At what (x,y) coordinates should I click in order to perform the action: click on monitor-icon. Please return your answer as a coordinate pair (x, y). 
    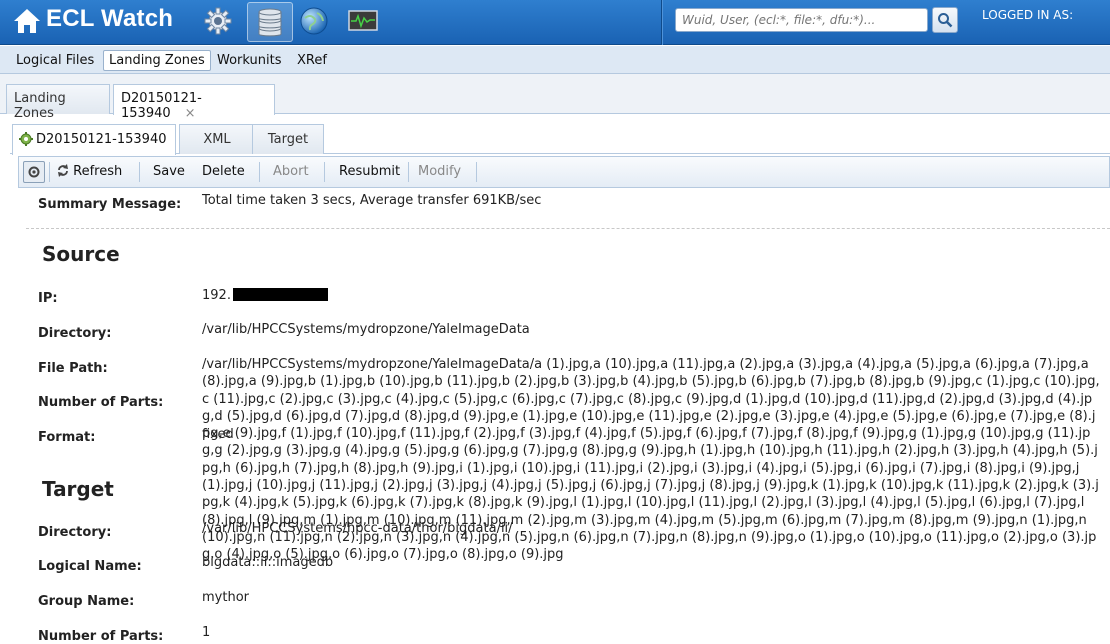
    Looking at the image, I should click on (363, 21).